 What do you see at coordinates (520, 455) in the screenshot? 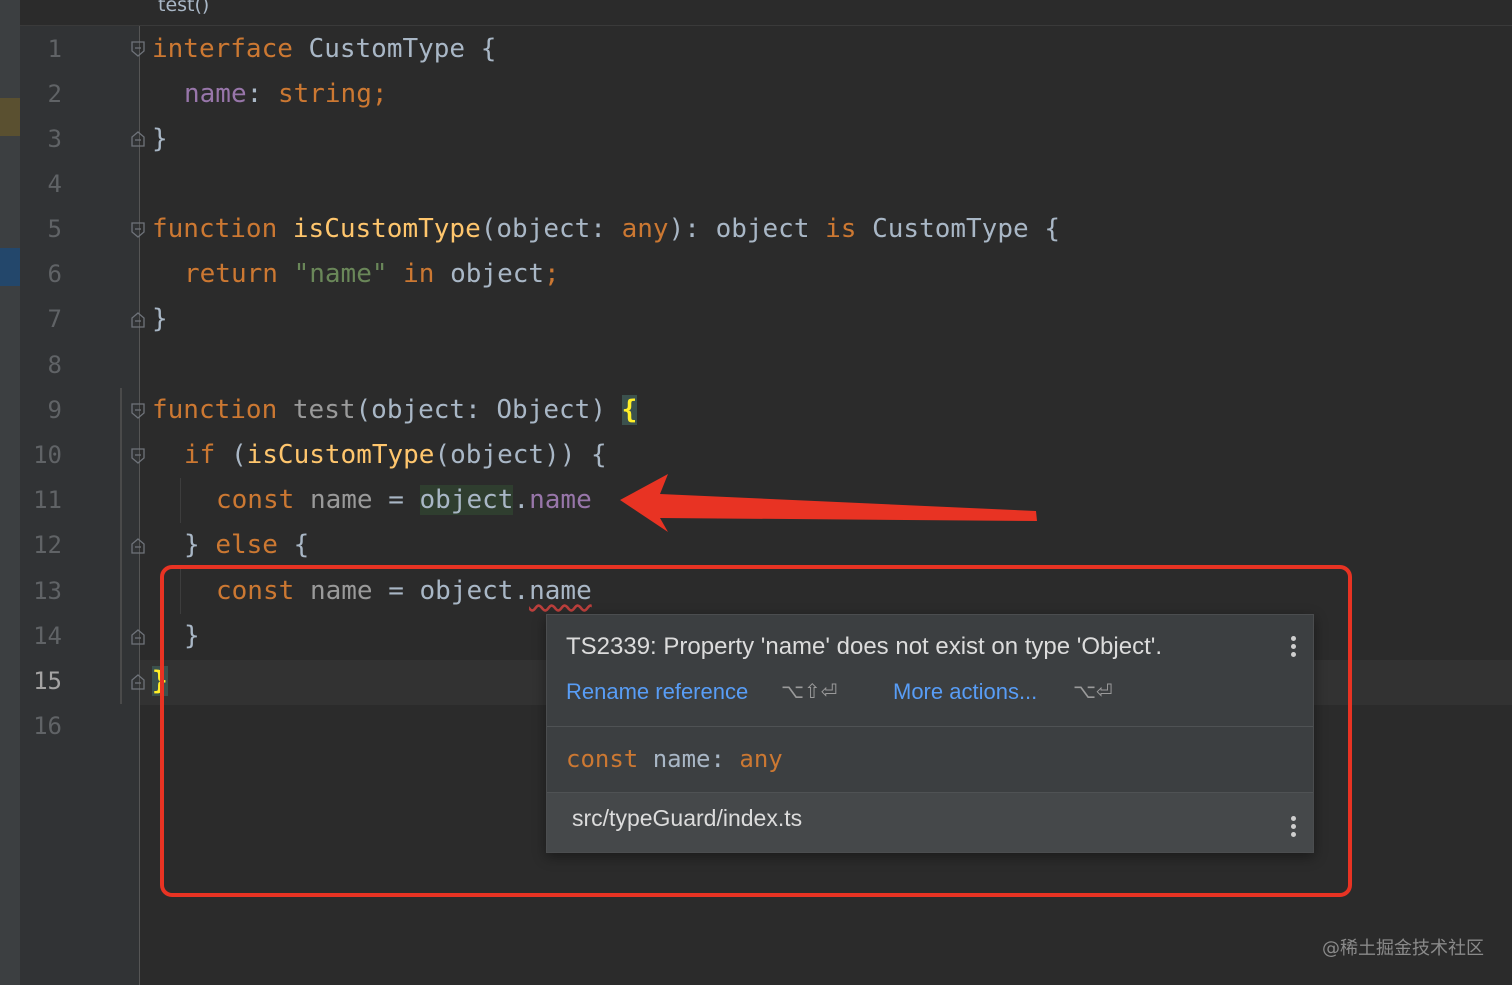
I see `call-args: (object)) {` at bounding box center [520, 455].